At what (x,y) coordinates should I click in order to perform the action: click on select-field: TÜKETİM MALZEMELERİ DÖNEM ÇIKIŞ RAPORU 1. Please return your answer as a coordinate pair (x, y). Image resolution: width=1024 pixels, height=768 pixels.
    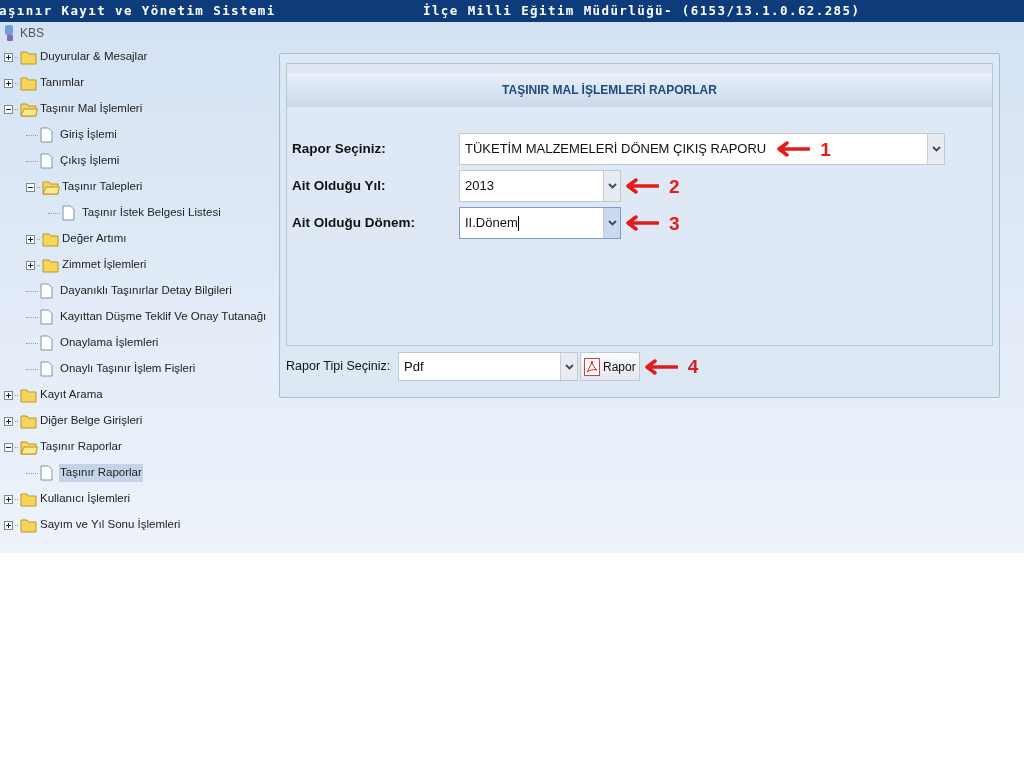
    Looking at the image, I should click on (702, 149).